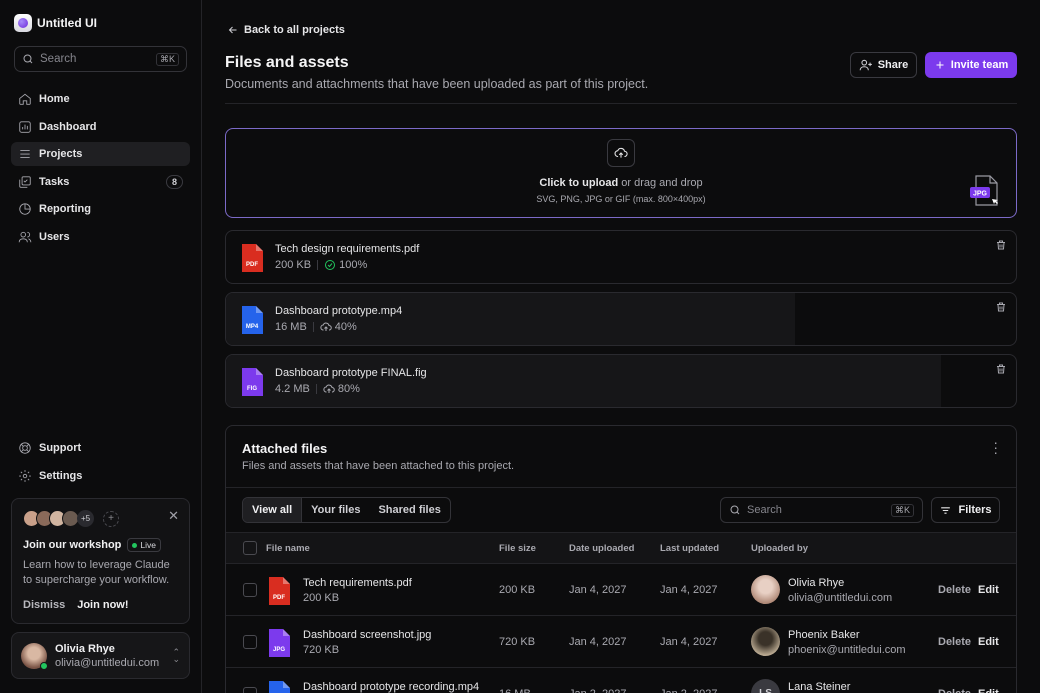 Image resolution: width=1040 pixels, height=693 pixels. I want to click on file-size-cell: 200 KB, so click(517, 590).